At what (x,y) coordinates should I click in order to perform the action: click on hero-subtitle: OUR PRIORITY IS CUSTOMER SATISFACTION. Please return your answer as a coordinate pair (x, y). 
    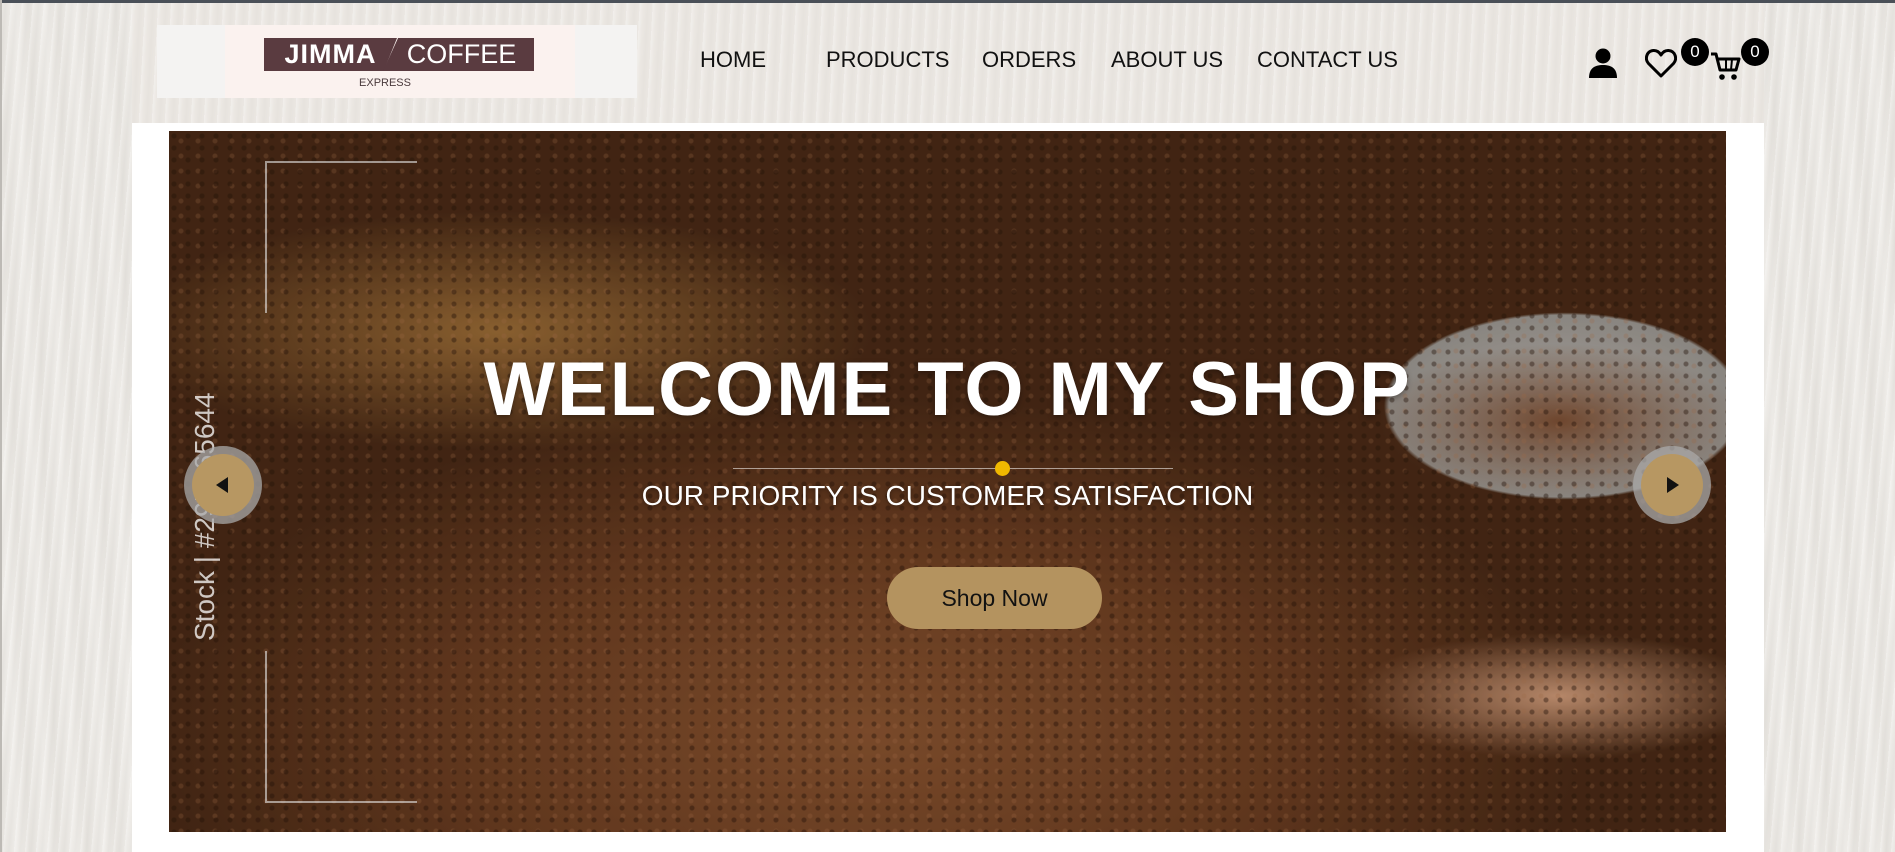
    Looking at the image, I should click on (947, 495).